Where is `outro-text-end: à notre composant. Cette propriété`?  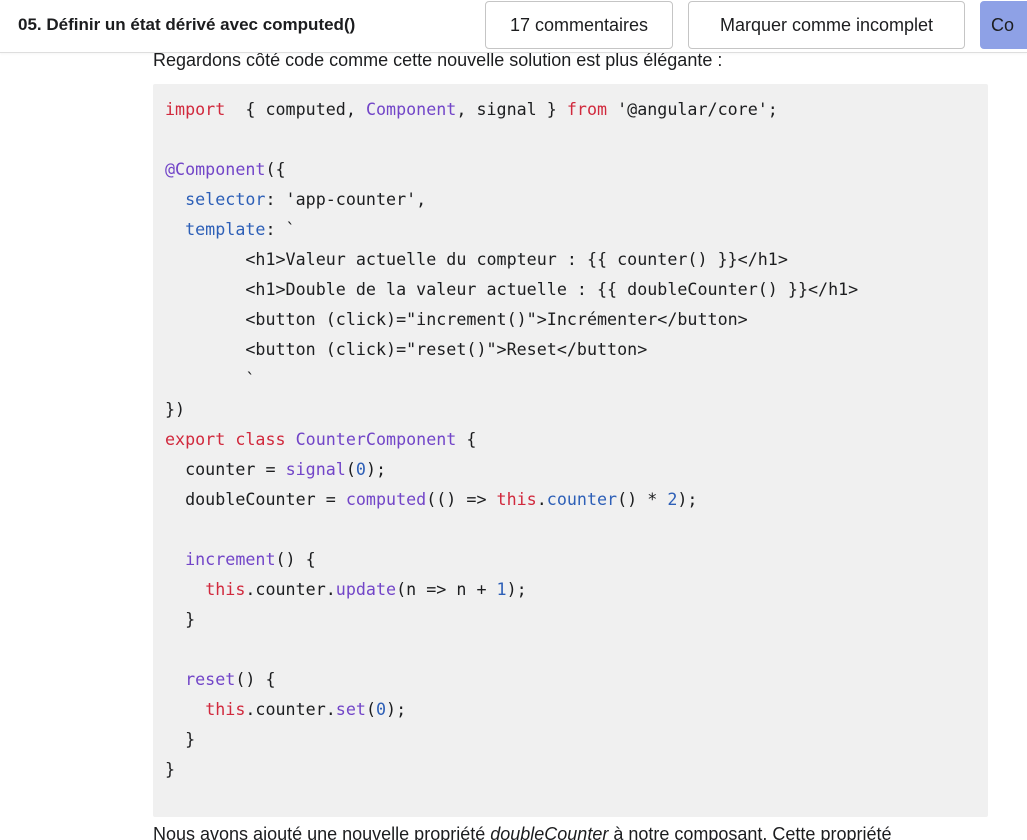 outro-text-end: à notre composant. Cette propriété is located at coordinates (750, 832).